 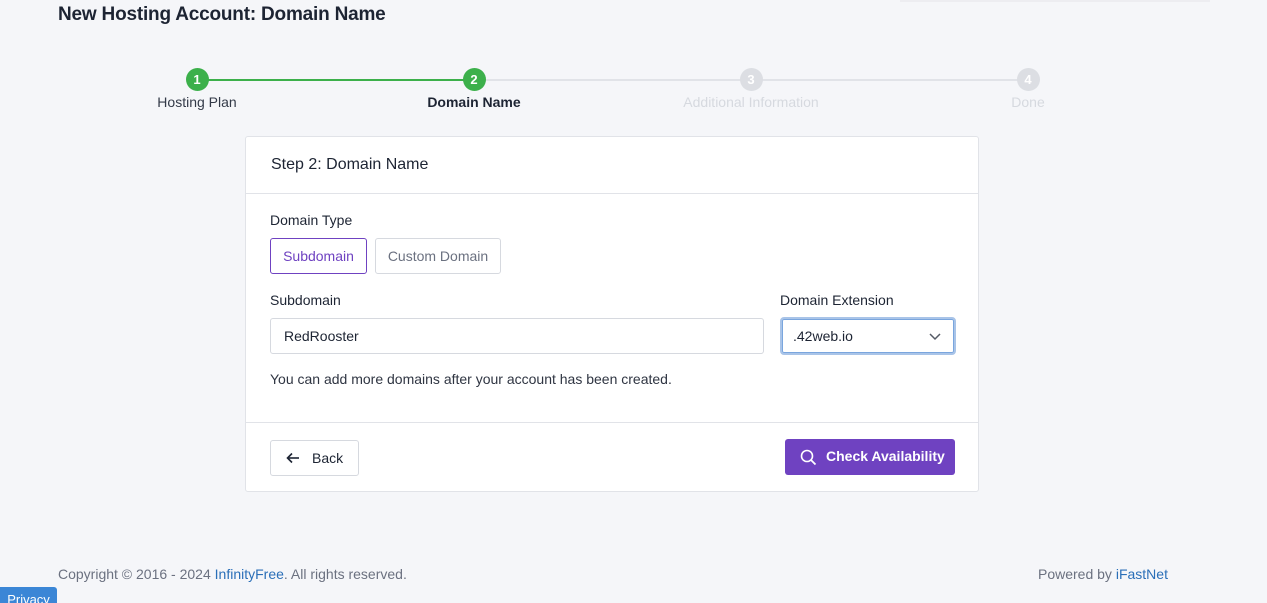 What do you see at coordinates (868, 336) in the screenshot?
I see `domain-extension-select: .42web.io` at bounding box center [868, 336].